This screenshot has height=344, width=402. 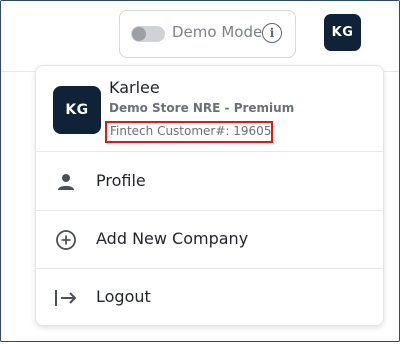 I want to click on demo-mode-control: Demo Mode i, so click(x=207, y=34).